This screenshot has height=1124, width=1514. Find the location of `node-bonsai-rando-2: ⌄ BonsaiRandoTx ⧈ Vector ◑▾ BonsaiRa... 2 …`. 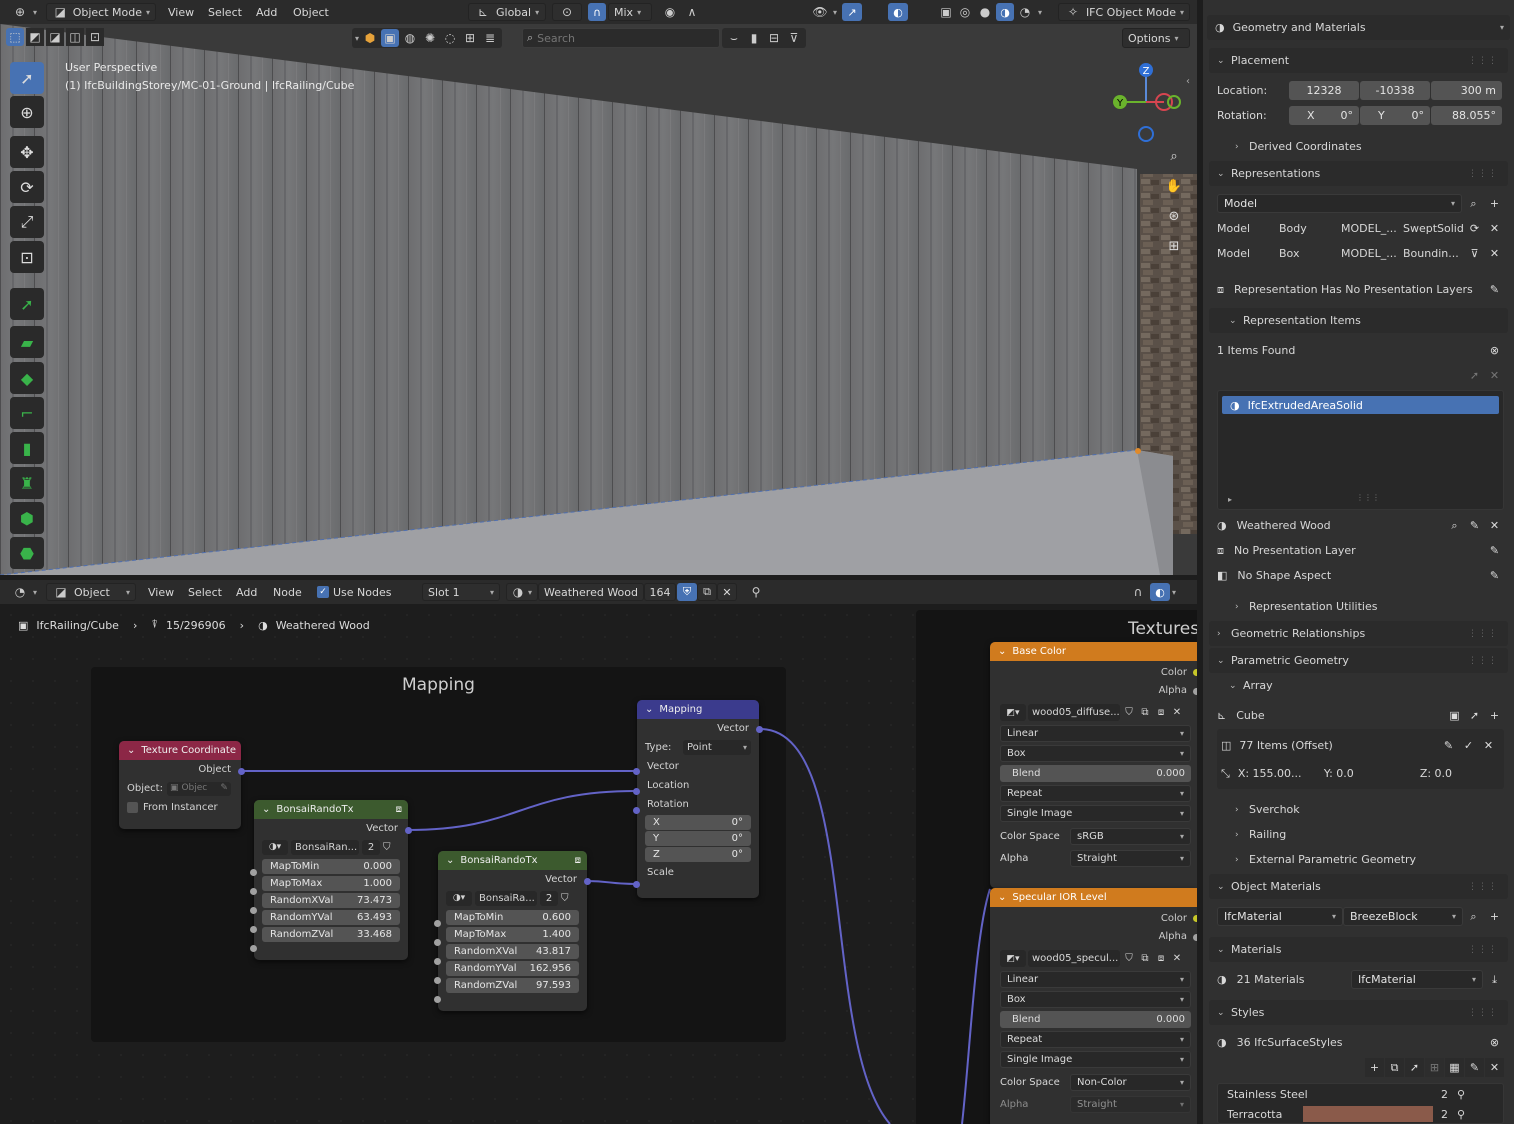

node-bonsai-rando-2: ⌄ BonsaiRandoTx ⧈ Vector ◑▾ BonsaiRa... 2 … is located at coordinates (512, 931).